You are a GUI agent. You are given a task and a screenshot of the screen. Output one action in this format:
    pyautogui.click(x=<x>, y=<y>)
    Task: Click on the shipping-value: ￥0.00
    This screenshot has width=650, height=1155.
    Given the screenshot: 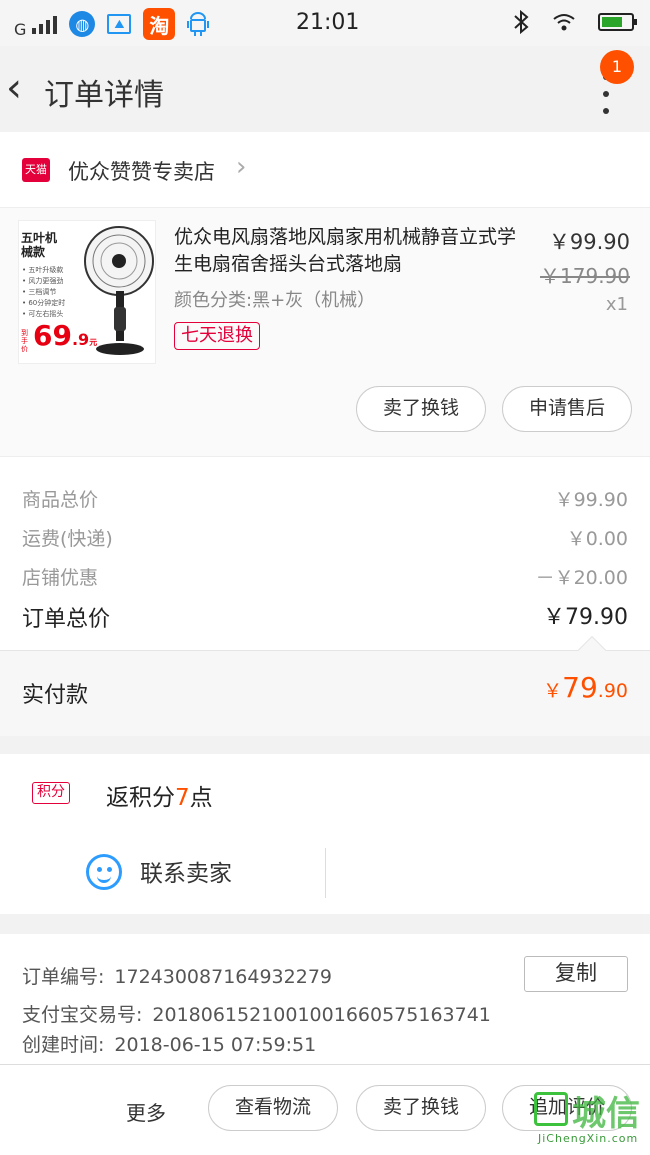 What is the action you would take?
    pyautogui.click(x=597, y=539)
    